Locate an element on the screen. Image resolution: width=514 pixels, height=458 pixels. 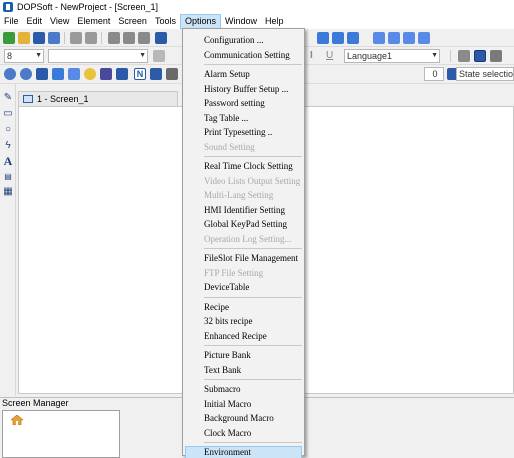
language-value: Language1 is located at coordinates (370, 56).